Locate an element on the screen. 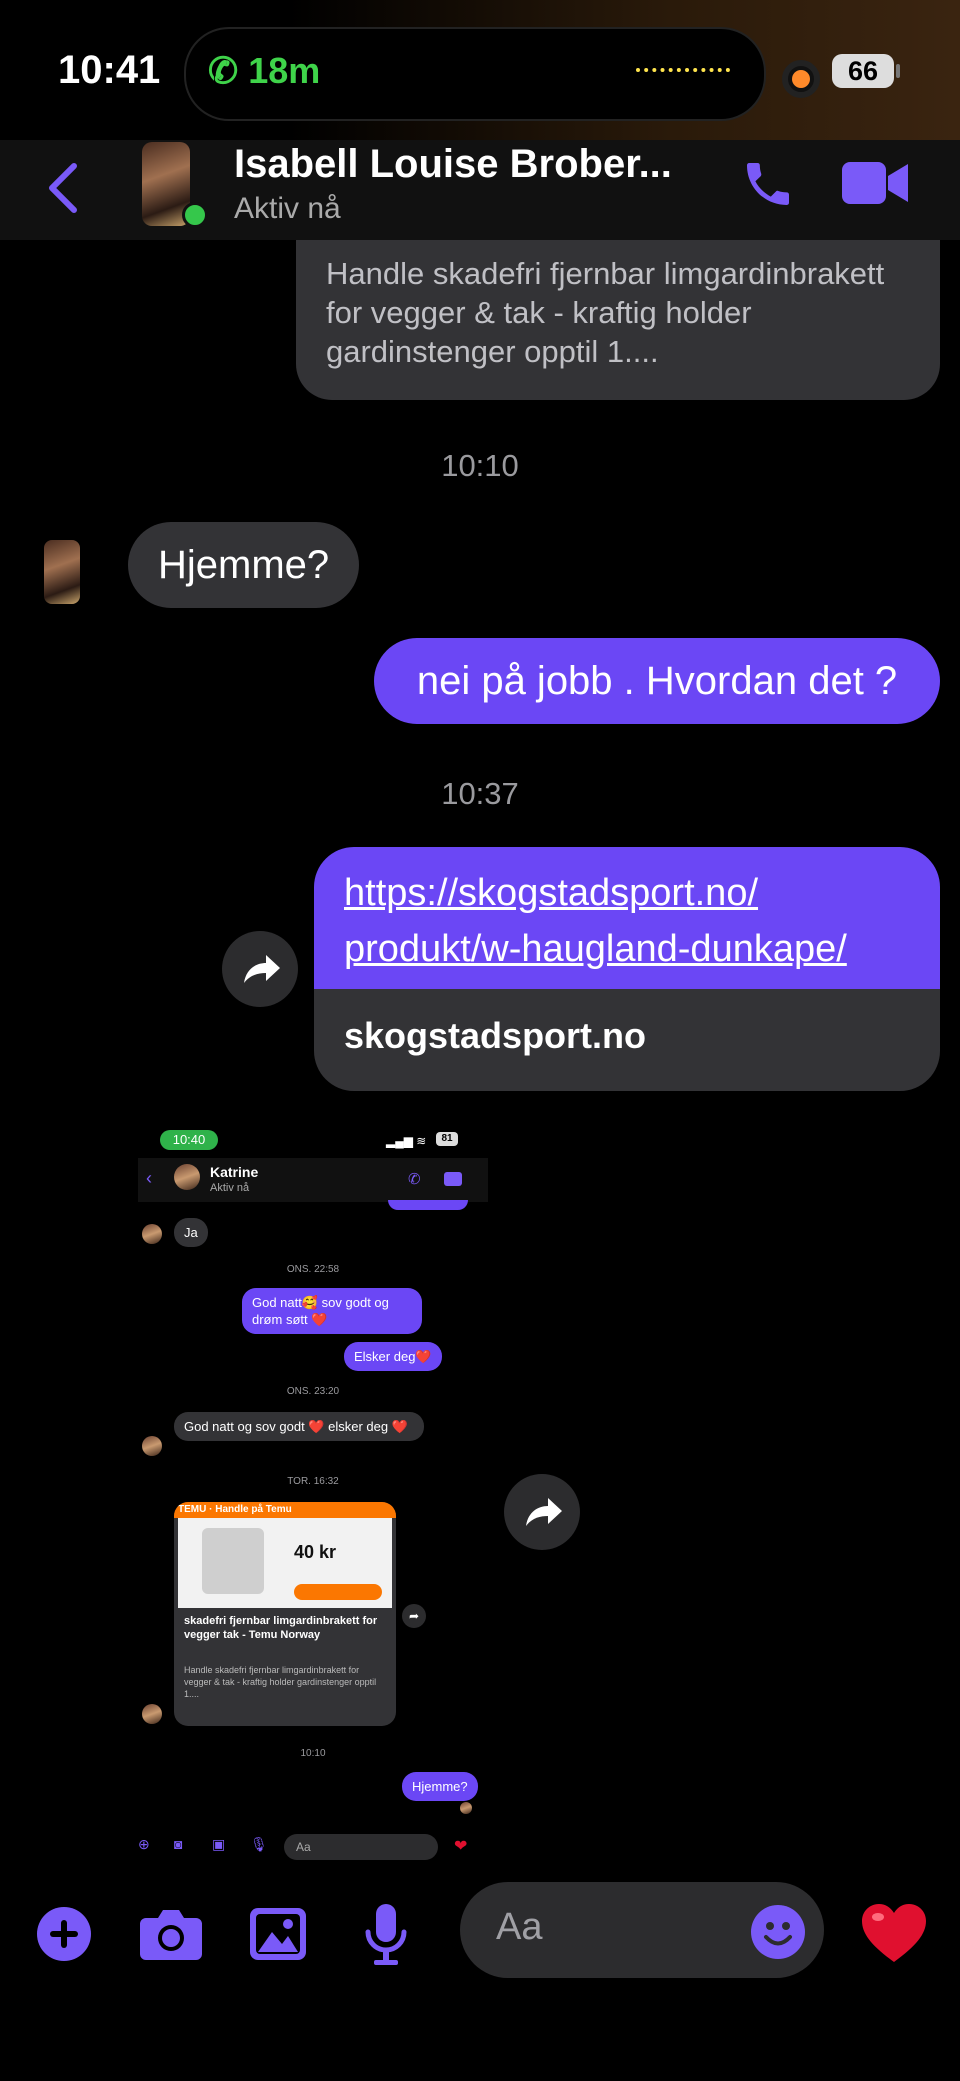 The height and width of the screenshot is (2081, 960). embedded-incoming-message: Ja is located at coordinates (191, 1232).